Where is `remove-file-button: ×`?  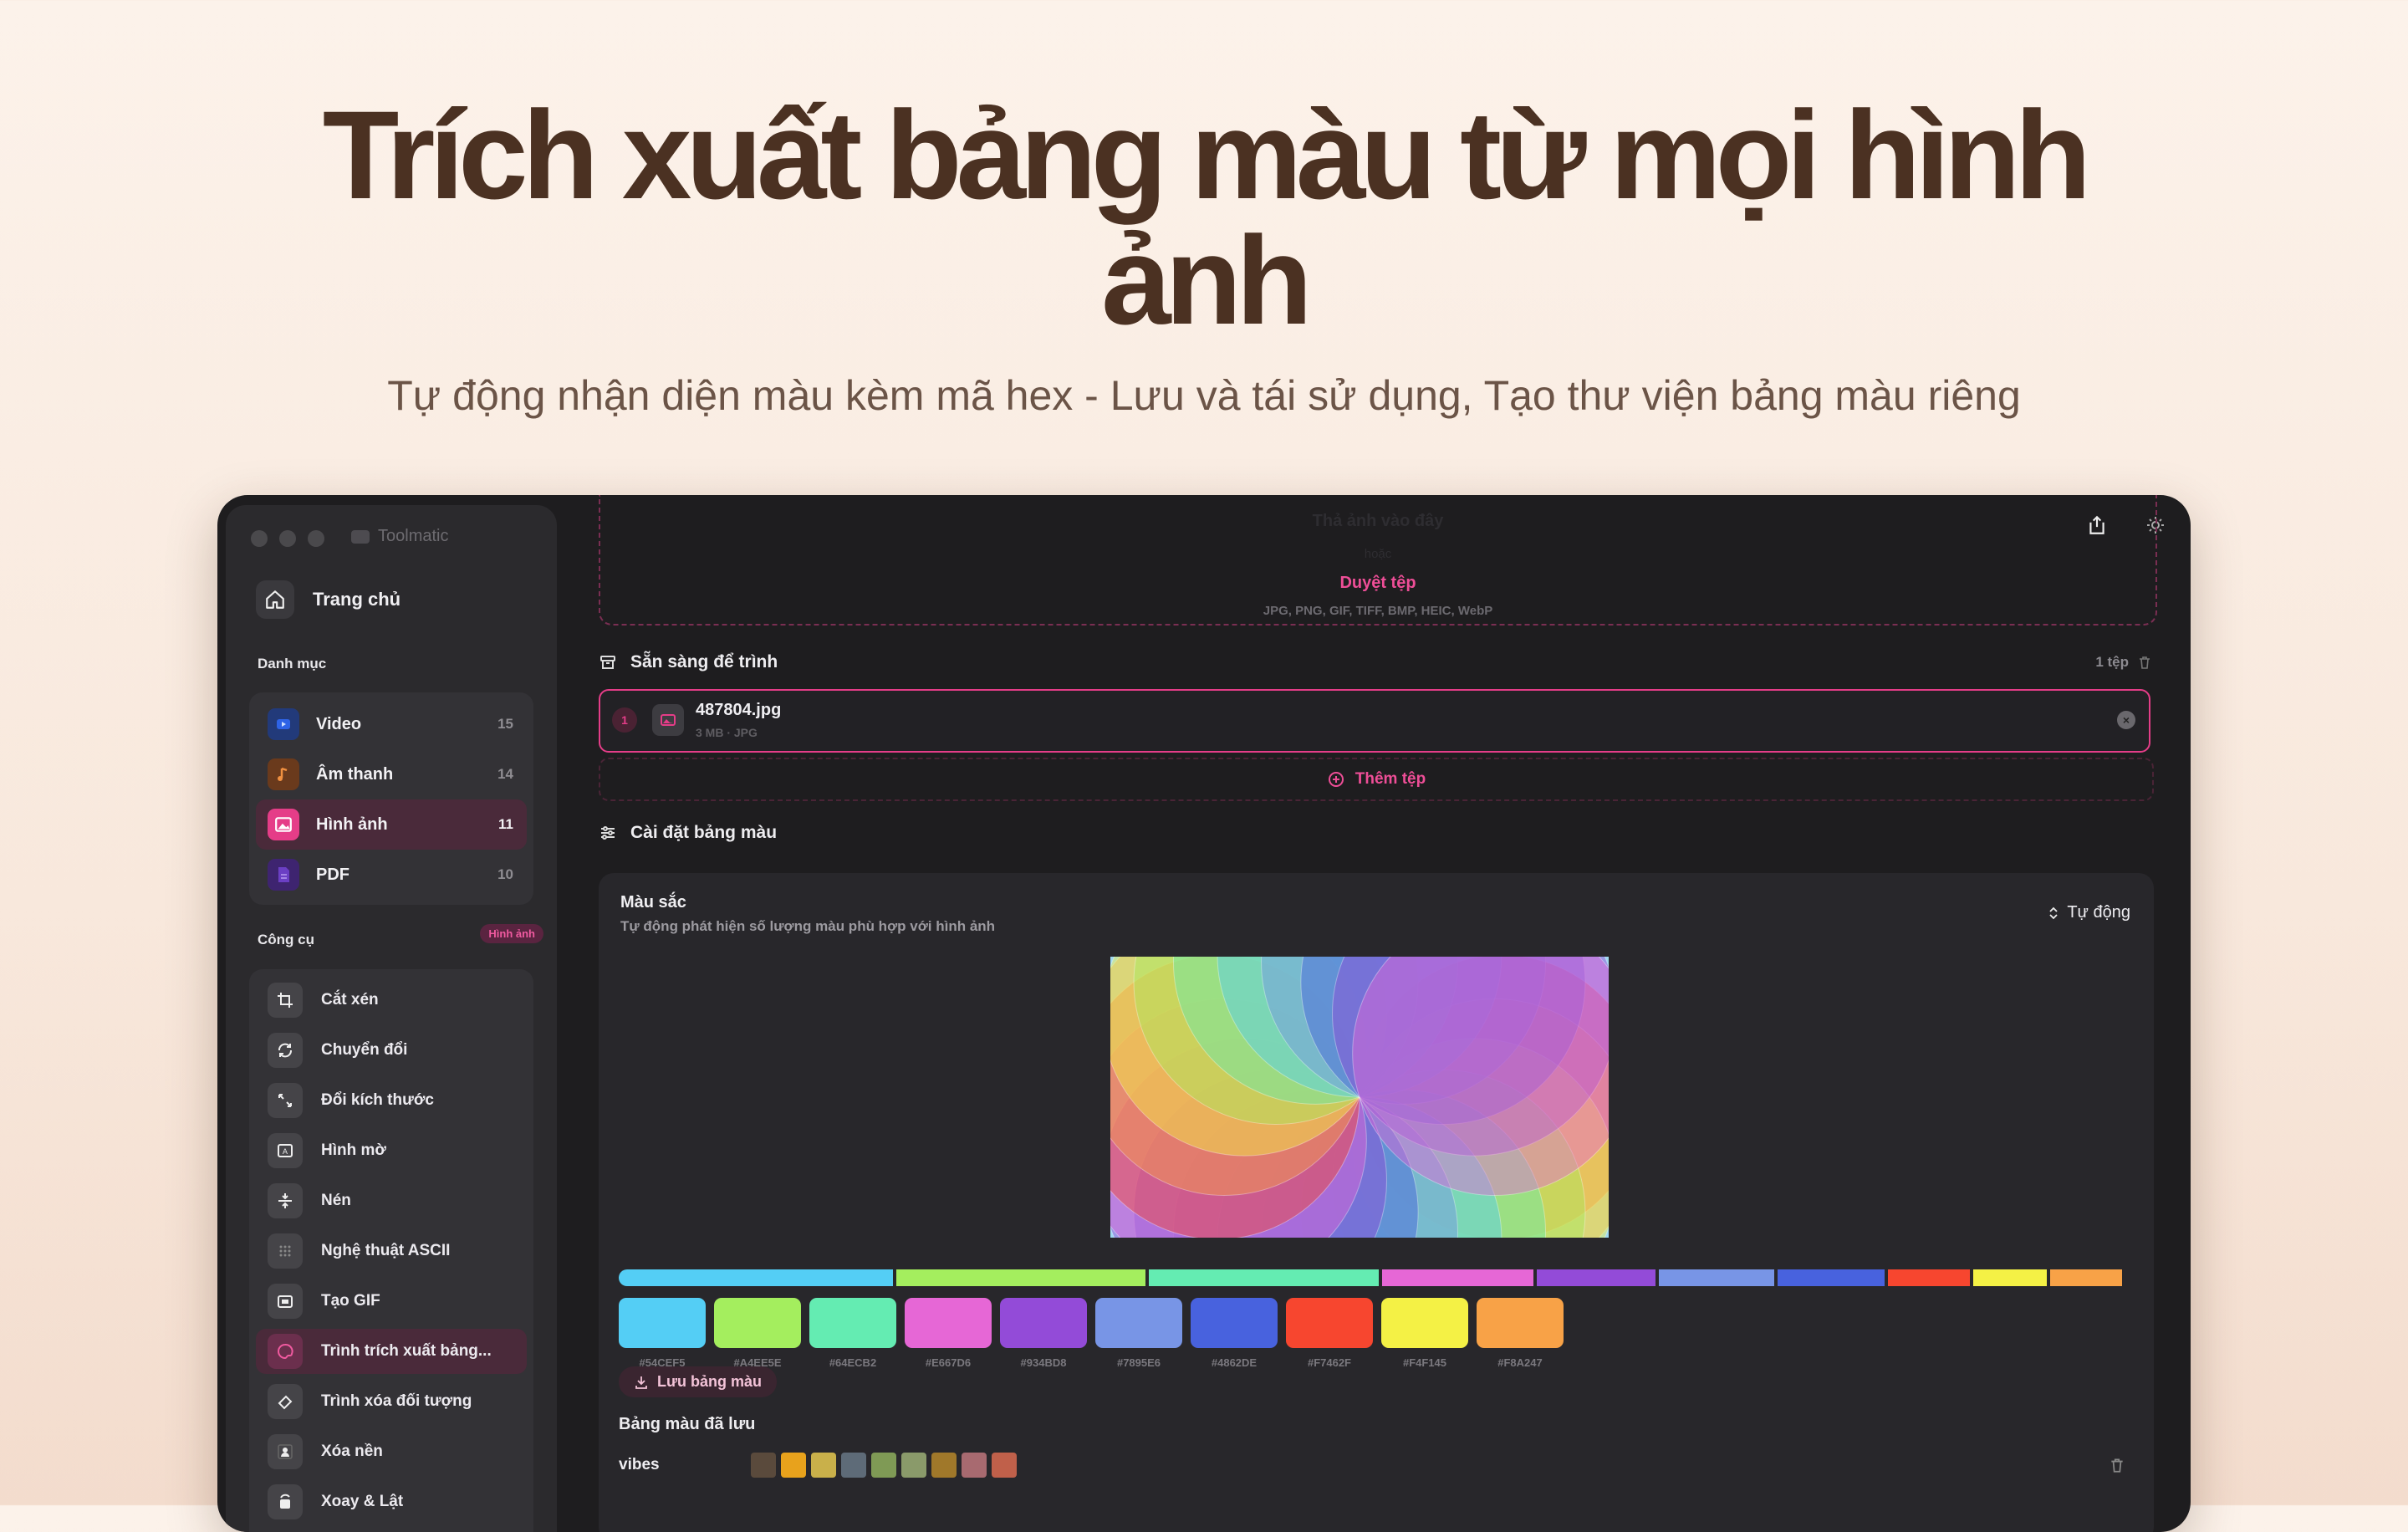
remove-file-button: × is located at coordinates (2126, 720).